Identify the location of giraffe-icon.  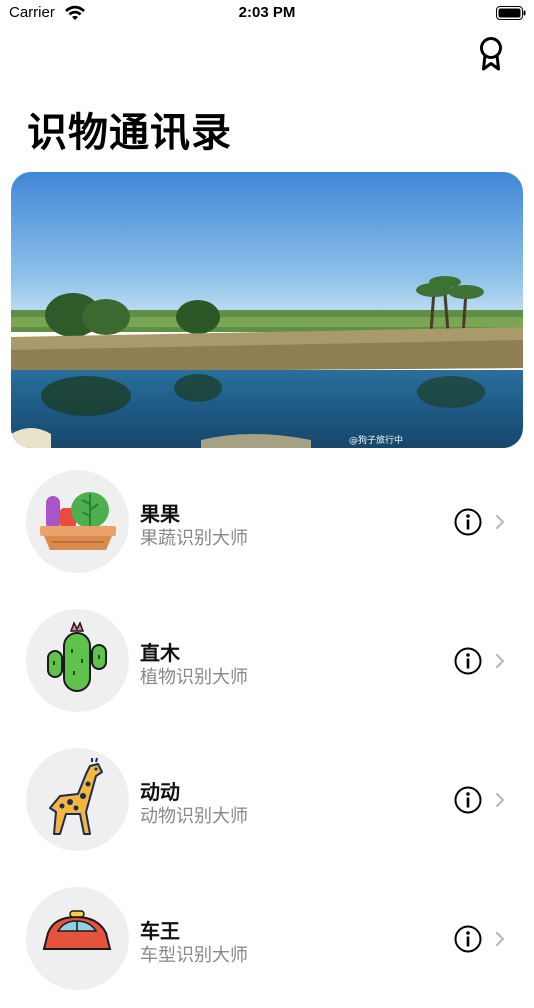
(76, 796).